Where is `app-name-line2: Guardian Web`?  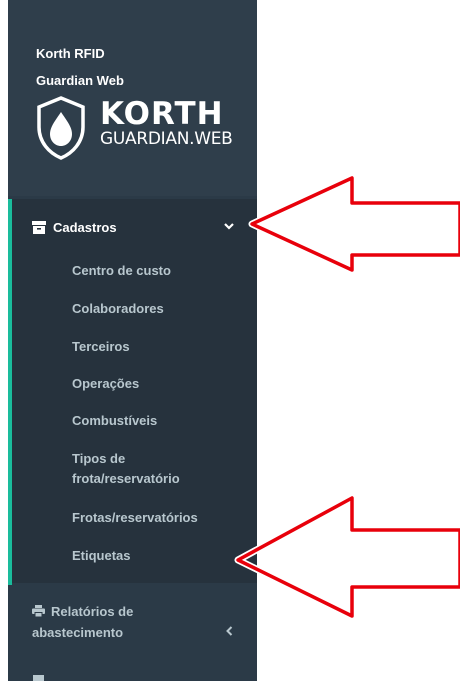
app-name-line2: Guardian Web is located at coordinates (80, 80).